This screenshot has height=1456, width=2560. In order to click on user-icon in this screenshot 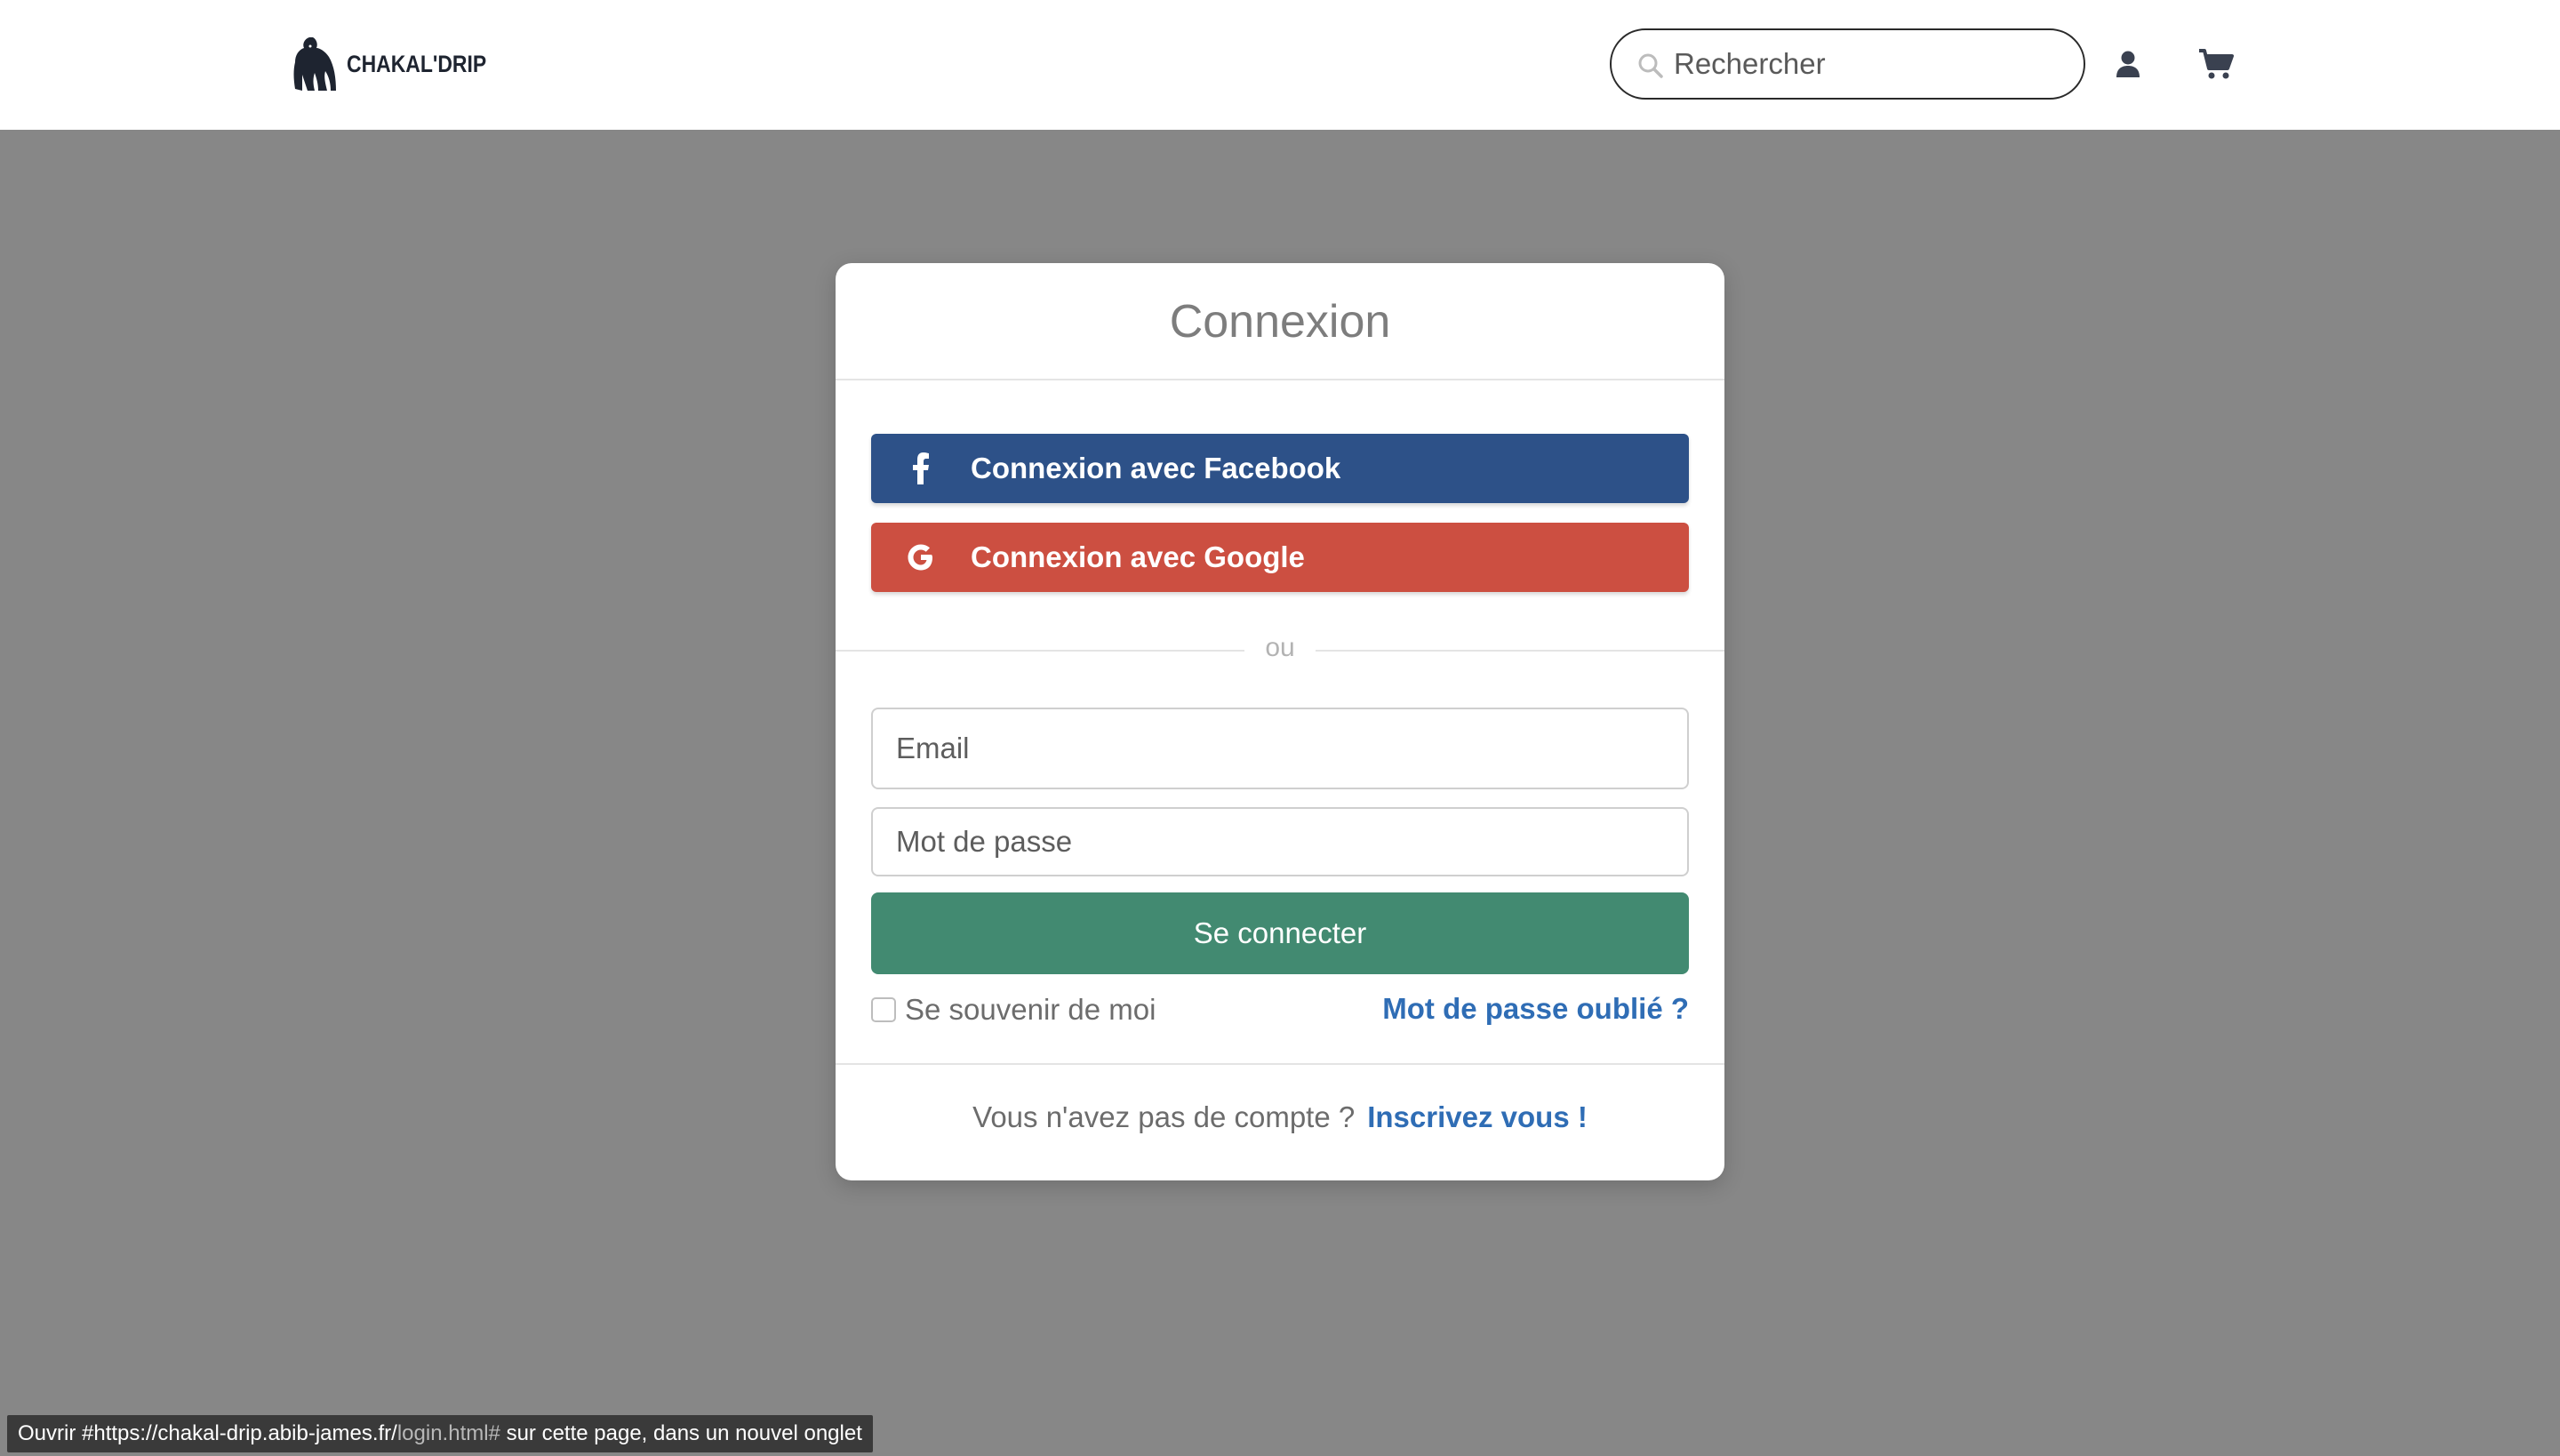, I will do `click(2128, 64)`.